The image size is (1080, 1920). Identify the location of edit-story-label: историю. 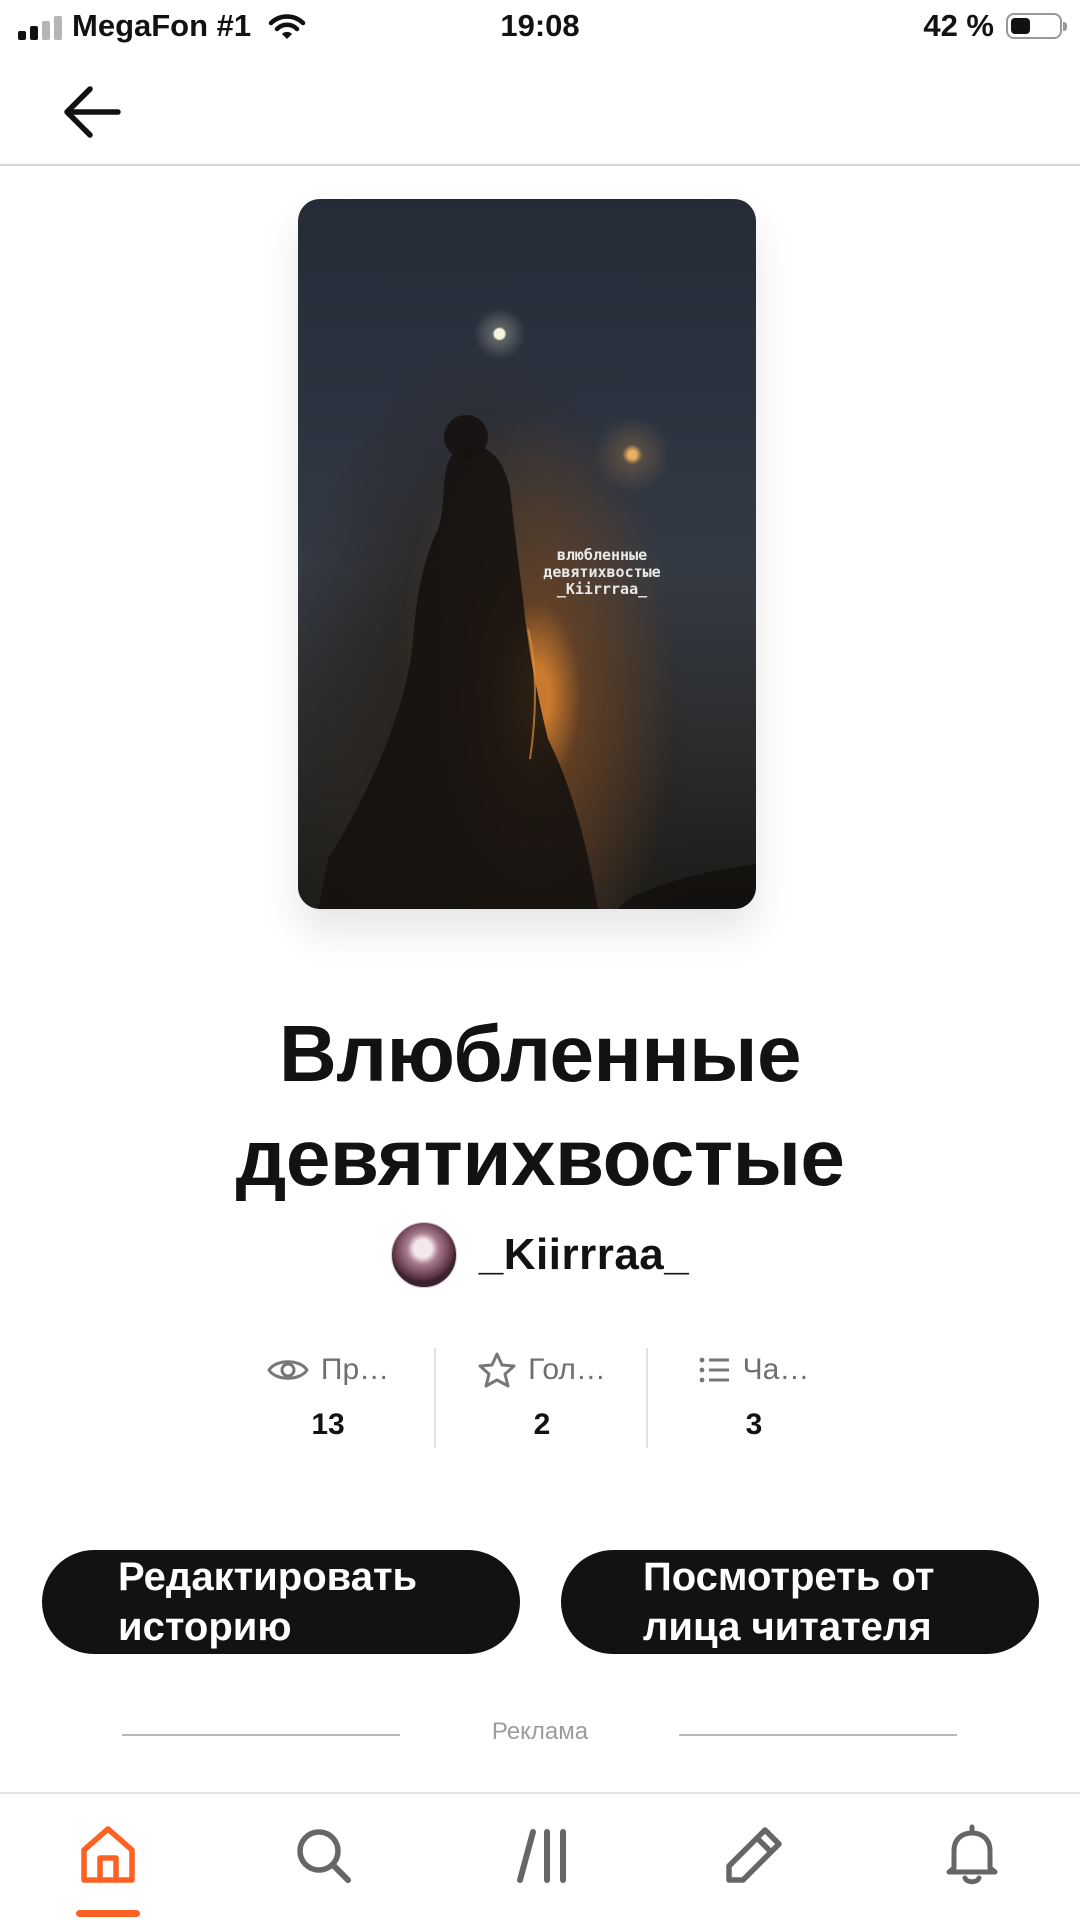
(205, 1627).